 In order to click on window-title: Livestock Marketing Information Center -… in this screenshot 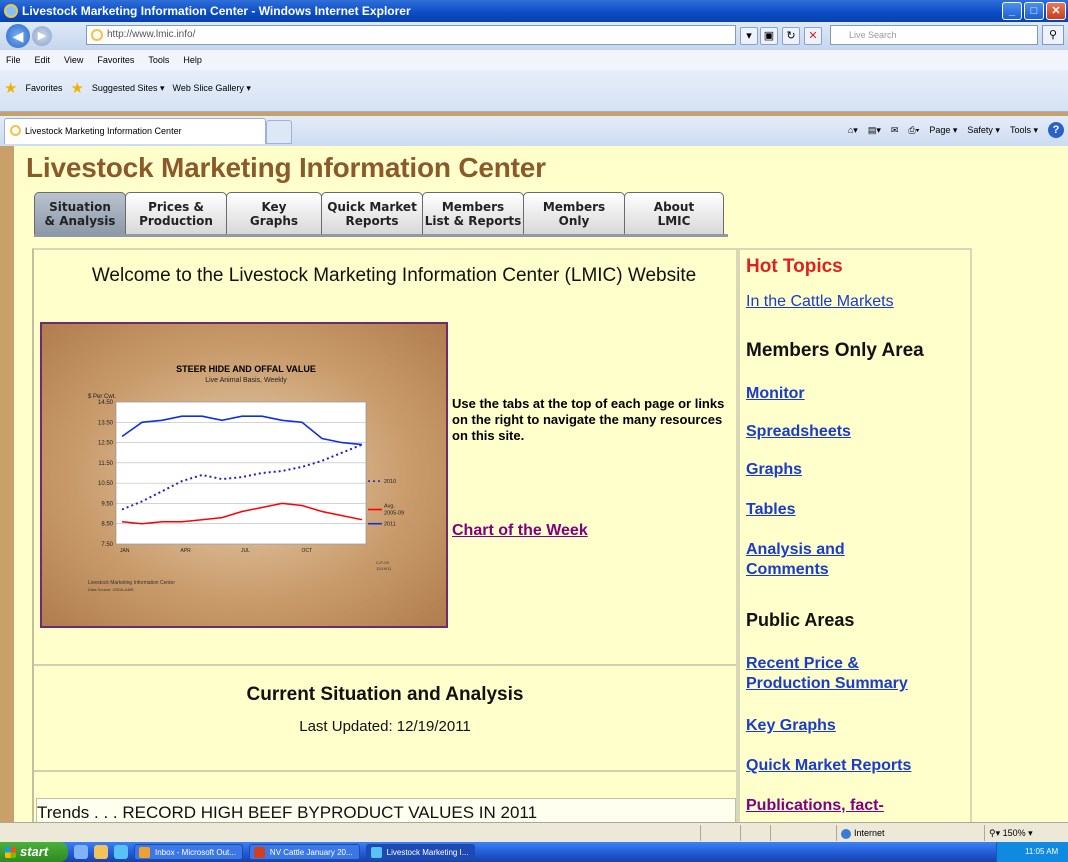, I will do `click(216, 11)`.